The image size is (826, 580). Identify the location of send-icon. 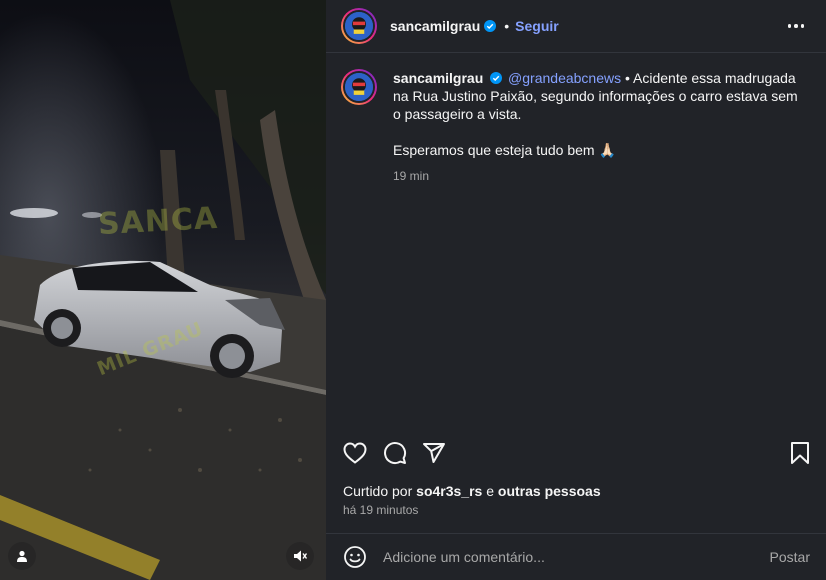
(434, 453).